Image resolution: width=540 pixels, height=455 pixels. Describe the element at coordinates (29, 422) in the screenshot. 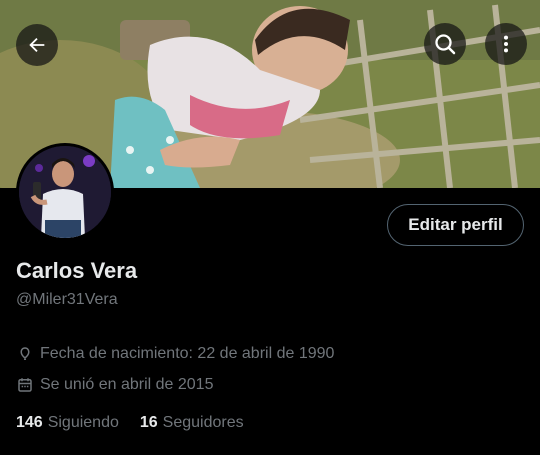

I see `following-count: 146` at that location.